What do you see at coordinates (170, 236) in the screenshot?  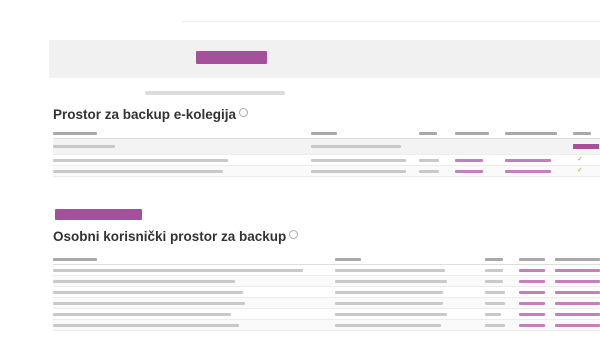 I see `personal-backup-title-text: Osobni korisnički prostor za backup` at bounding box center [170, 236].